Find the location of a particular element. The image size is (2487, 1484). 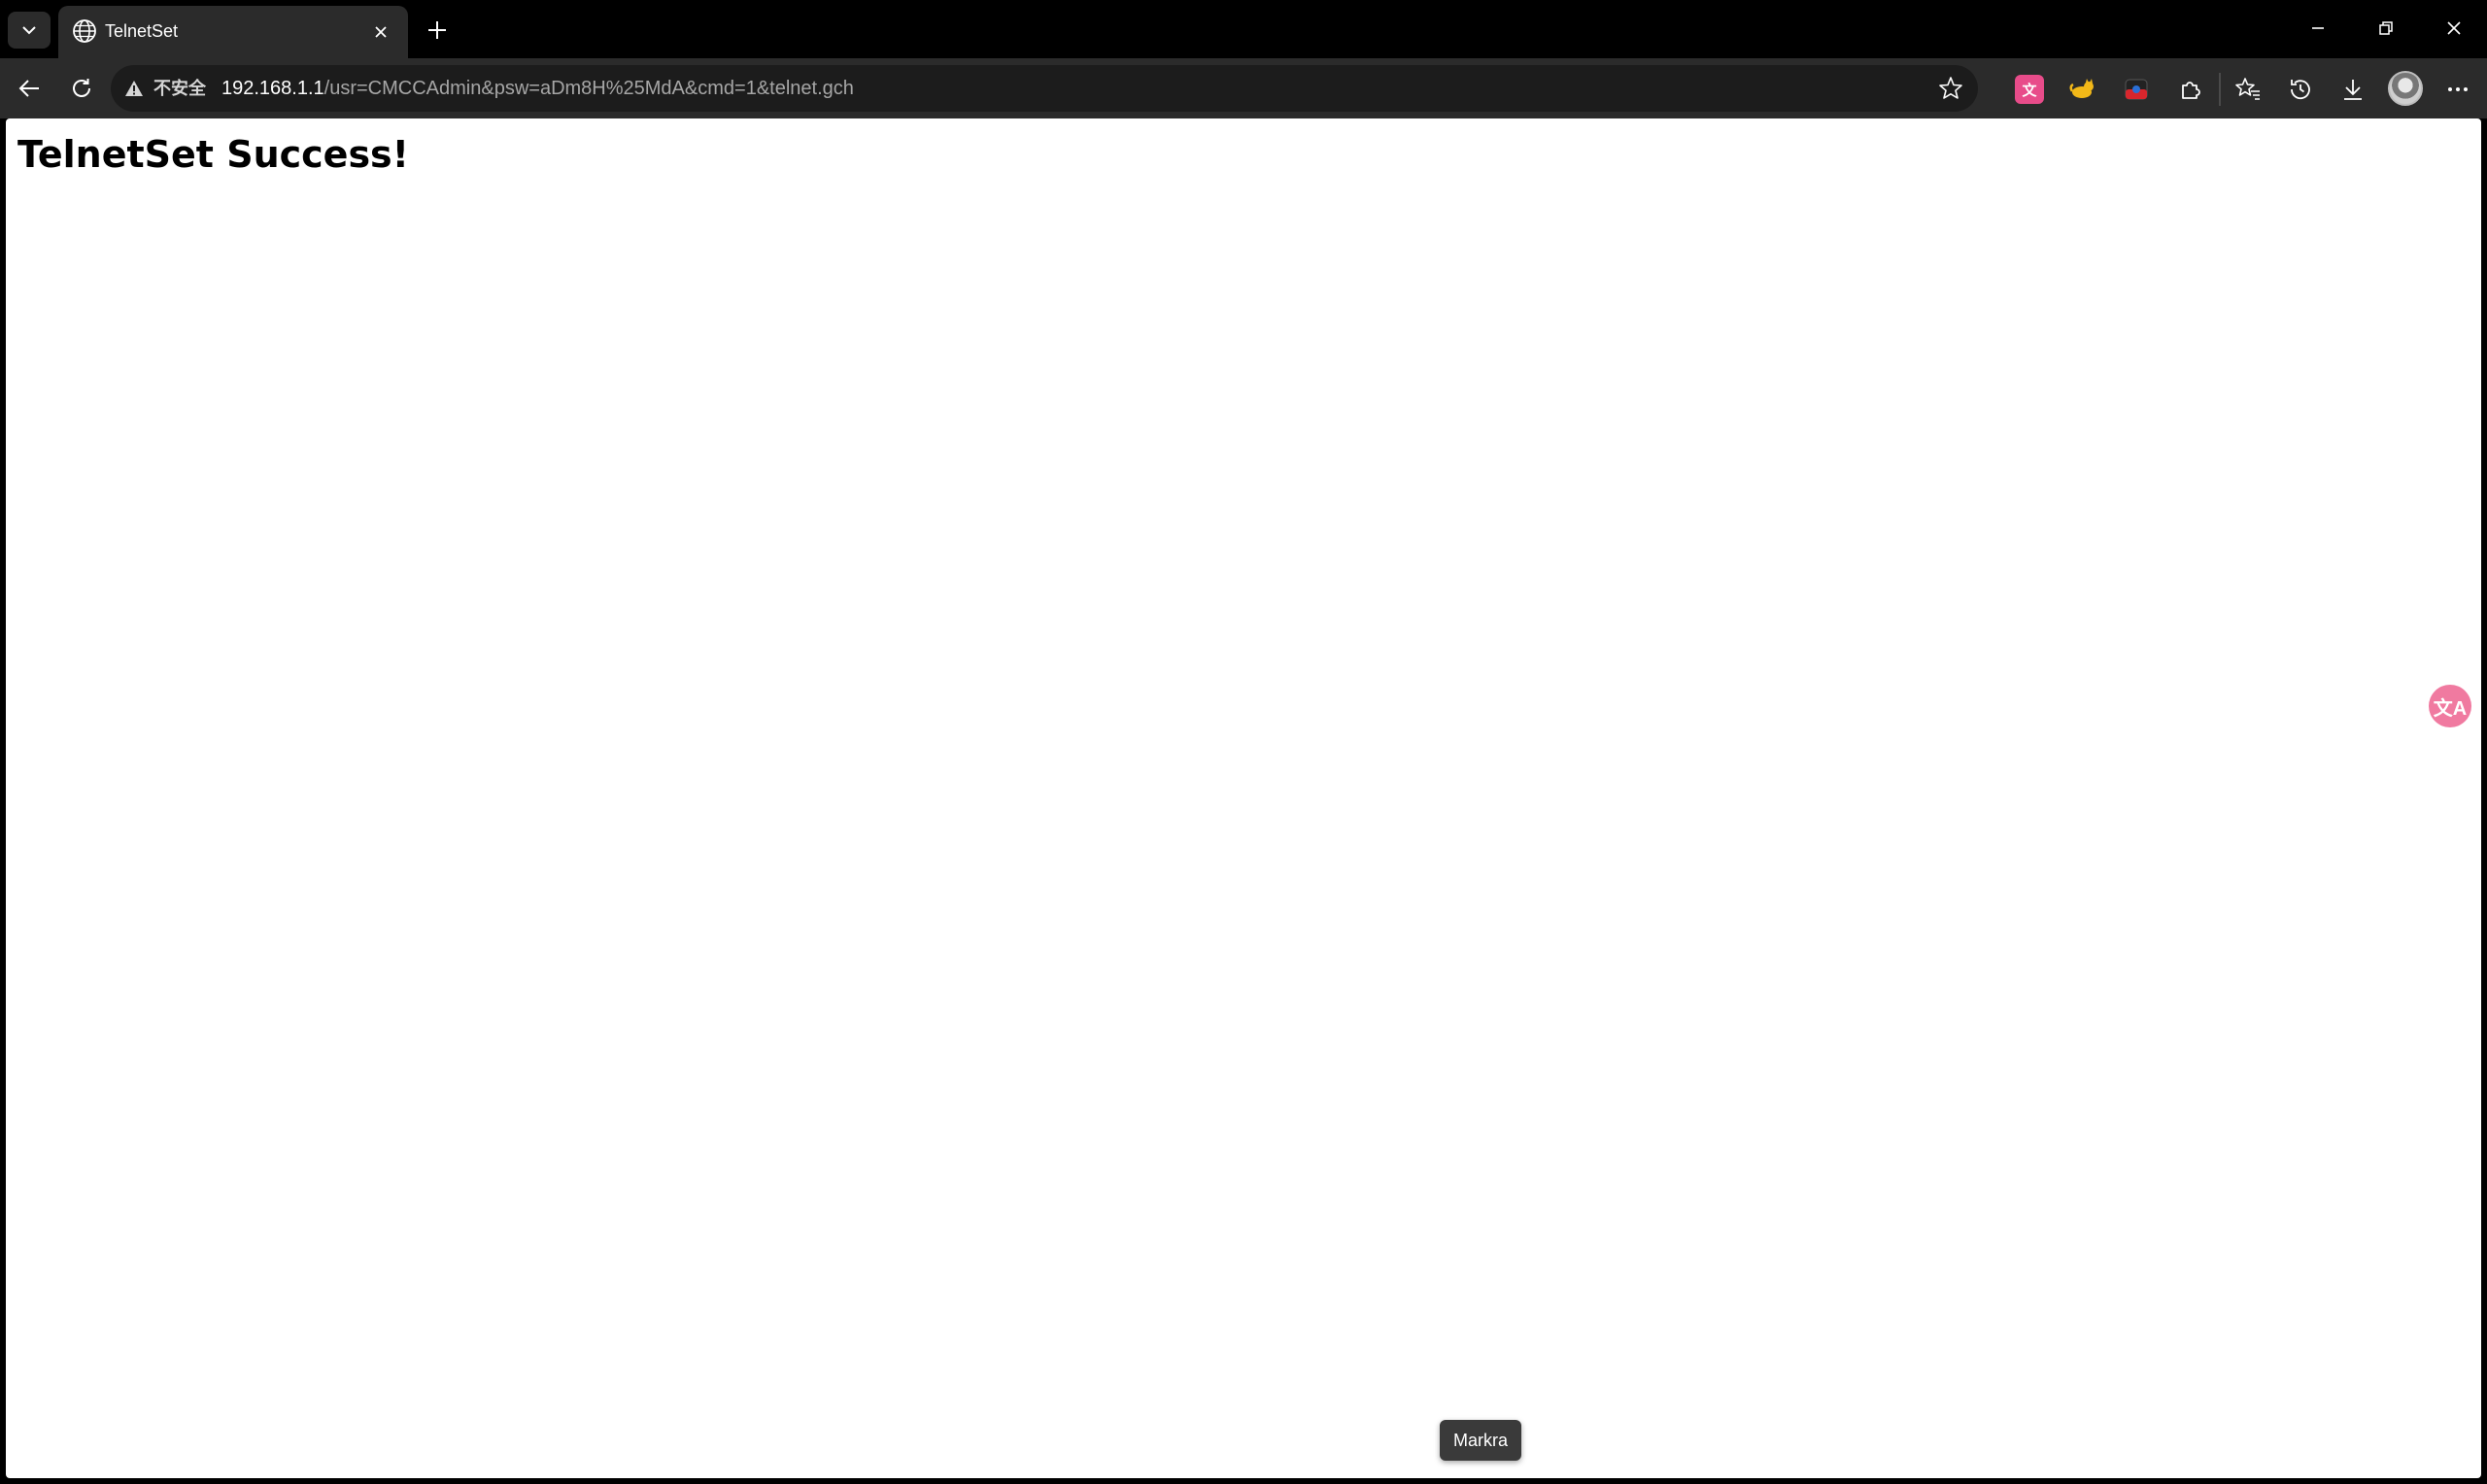

chevron-down-icon is located at coordinates (29, 30).